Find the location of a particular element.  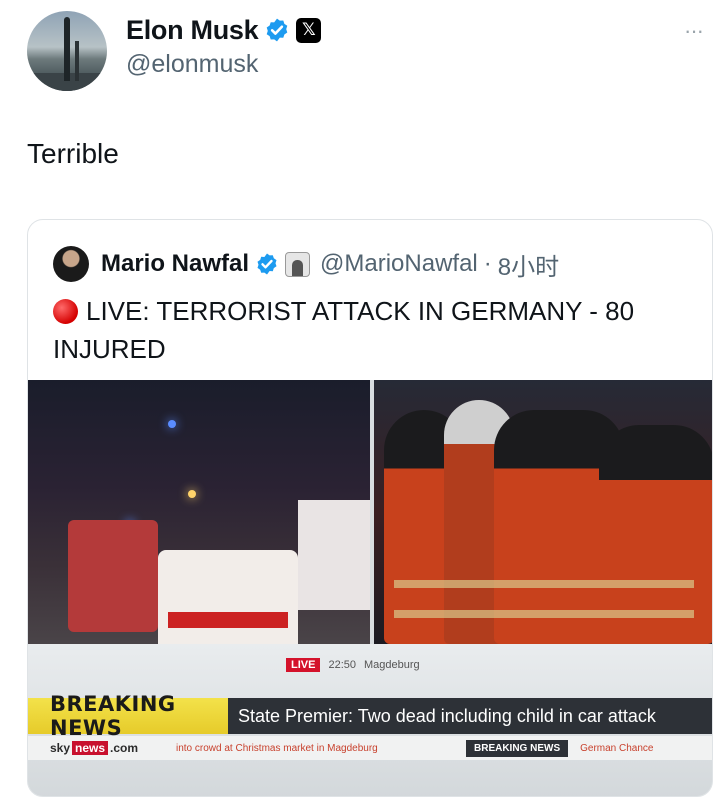

tweet-text: Terrible is located at coordinates (73, 153).